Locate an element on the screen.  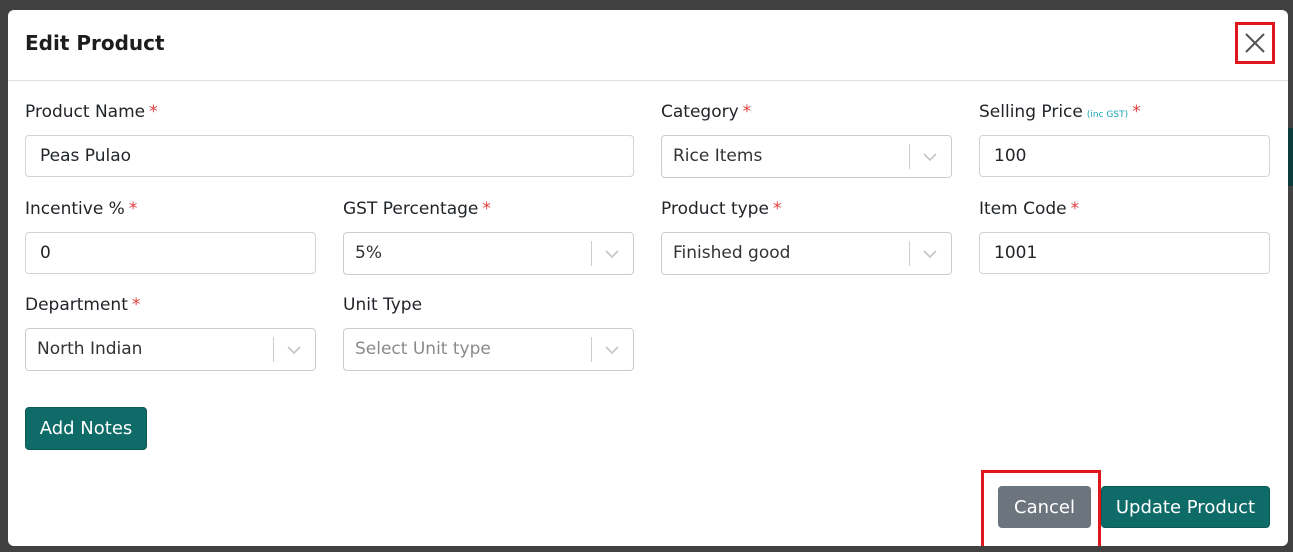
update-product-button: Update Product is located at coordinates (1185, 507).